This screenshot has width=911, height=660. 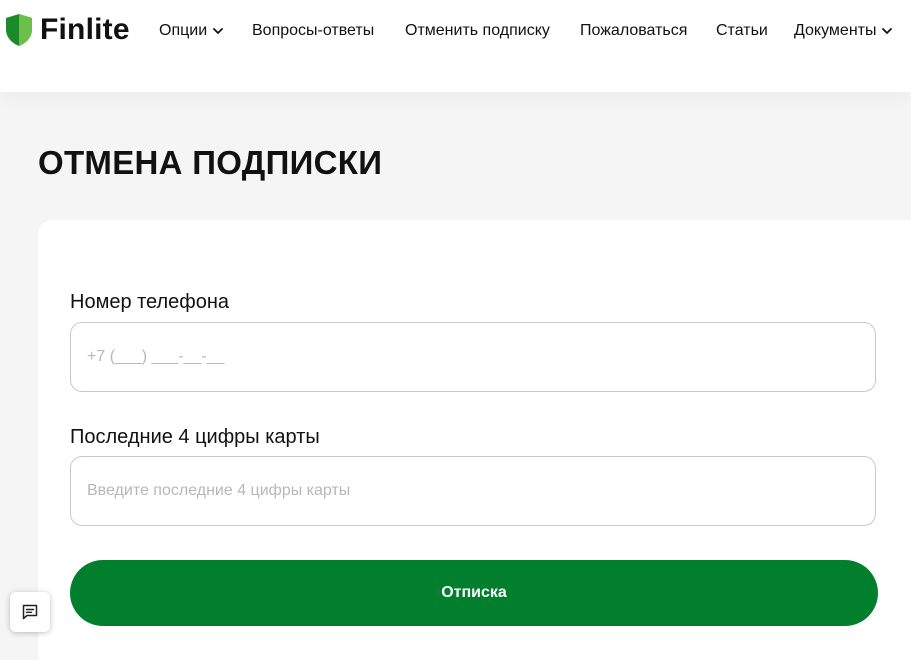 I want to click on chat-bubble-icon, so click(x=30, y=612).